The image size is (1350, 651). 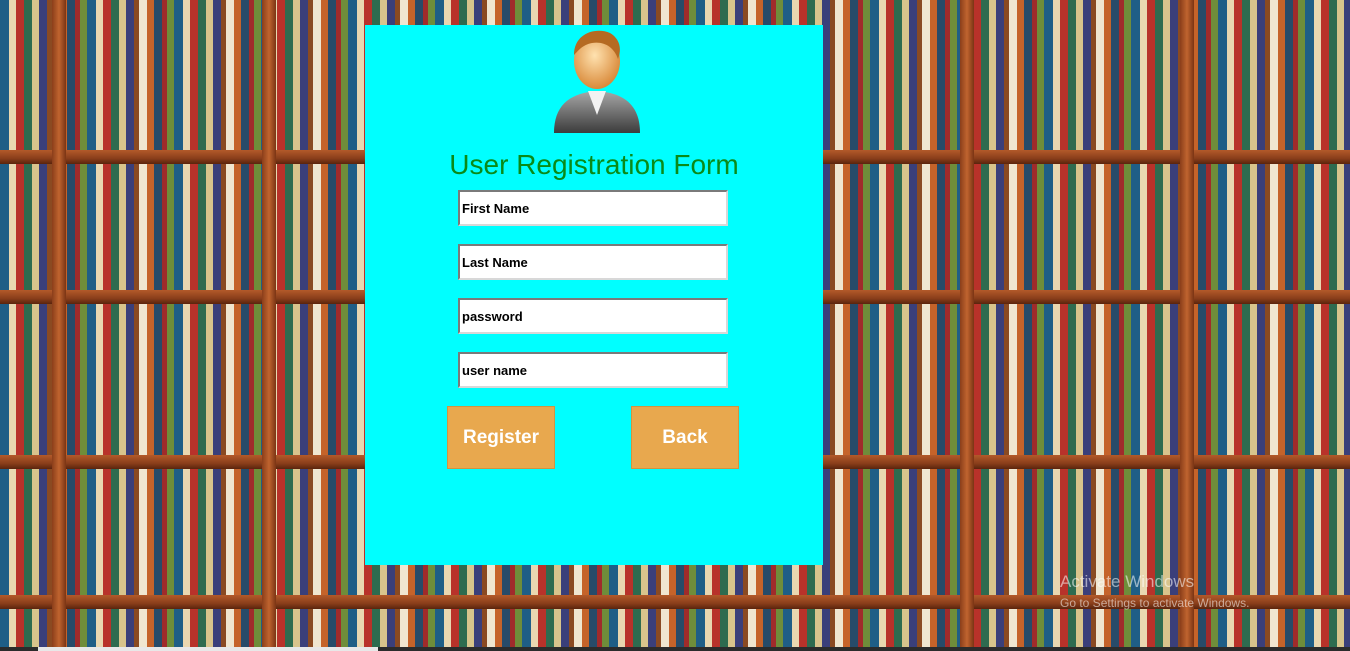 What do you see at coordinates (593, 262) in the screenshot?
I see `last-name-field` at bounding box center [593, 262].